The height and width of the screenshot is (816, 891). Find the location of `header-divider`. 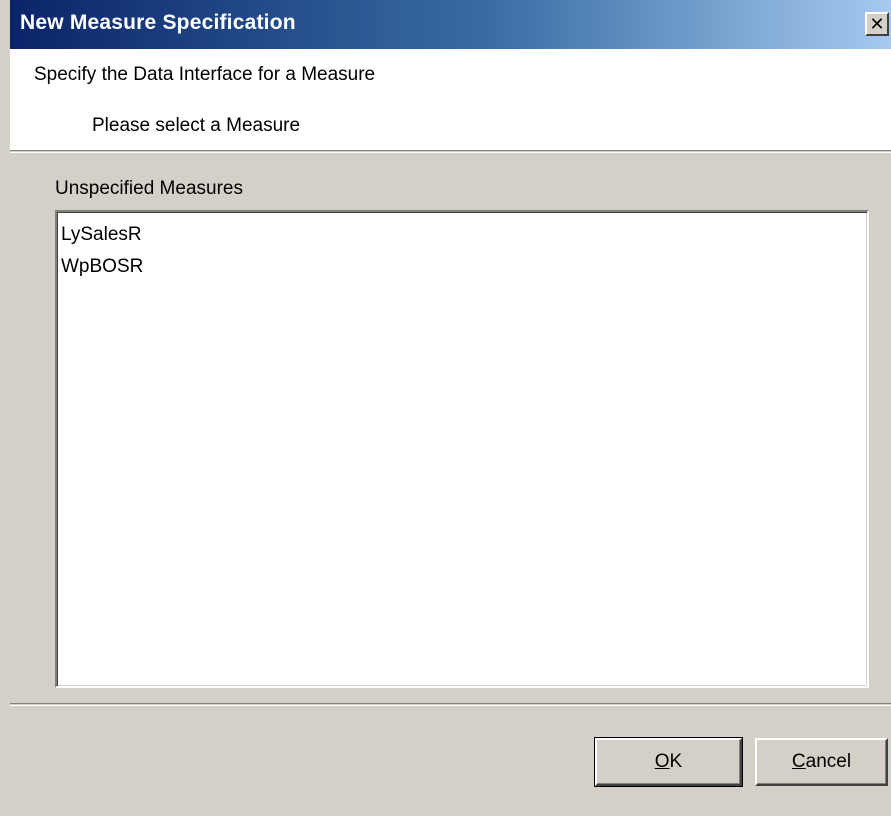

header-divider is located at coordinates (450, 151).